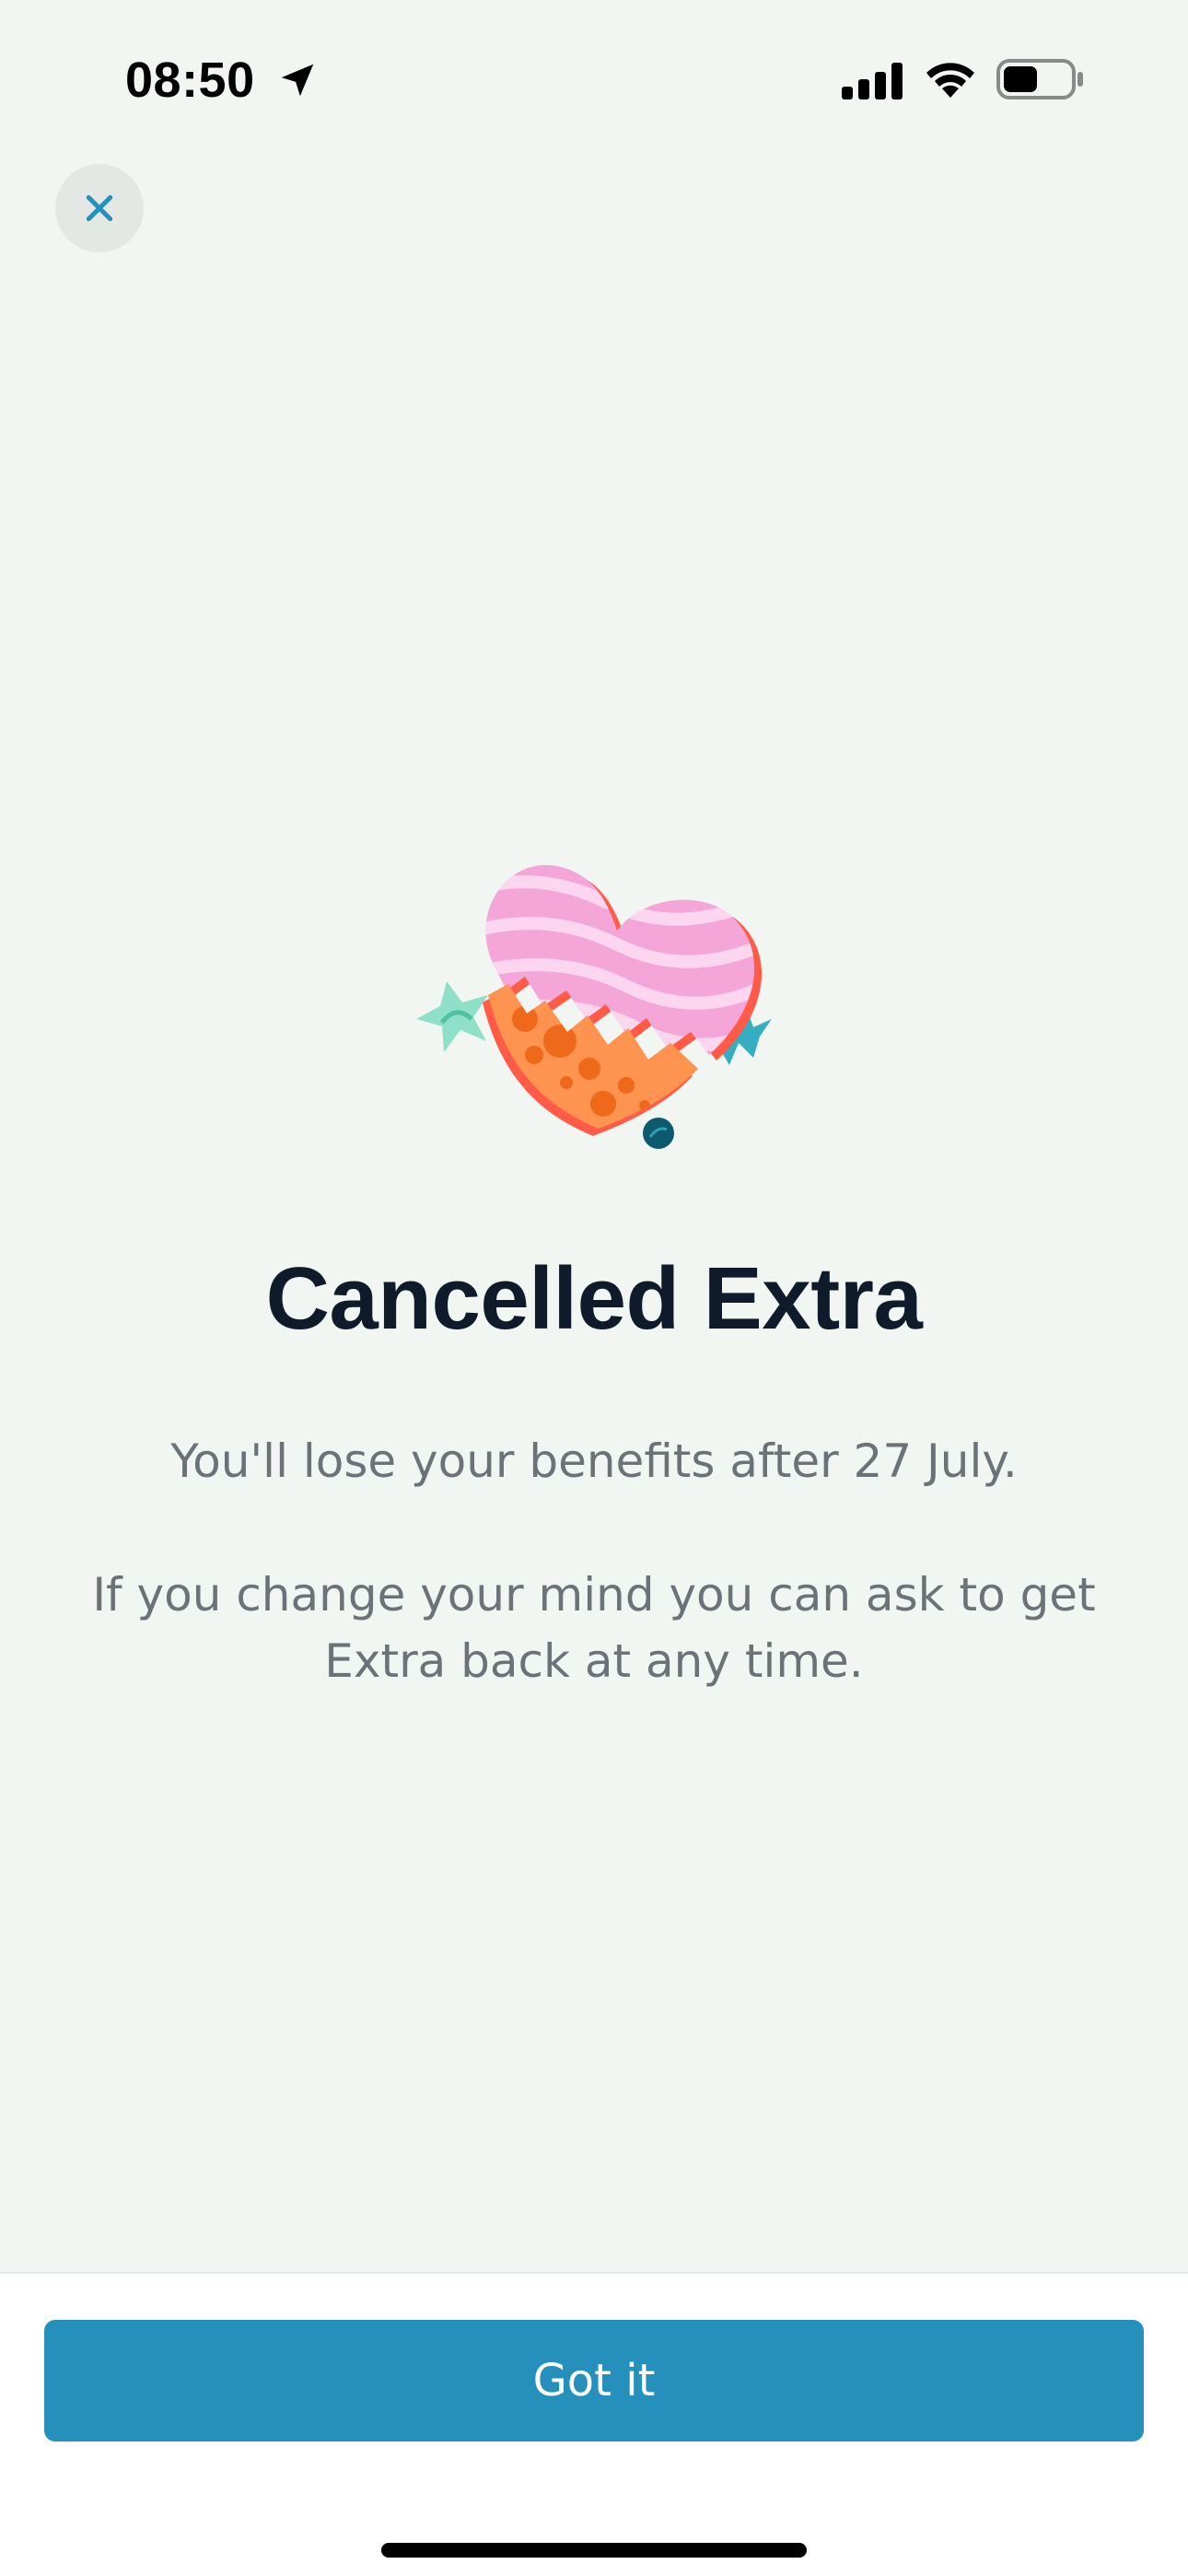  I want to click on close-icon, so click(99, 208).